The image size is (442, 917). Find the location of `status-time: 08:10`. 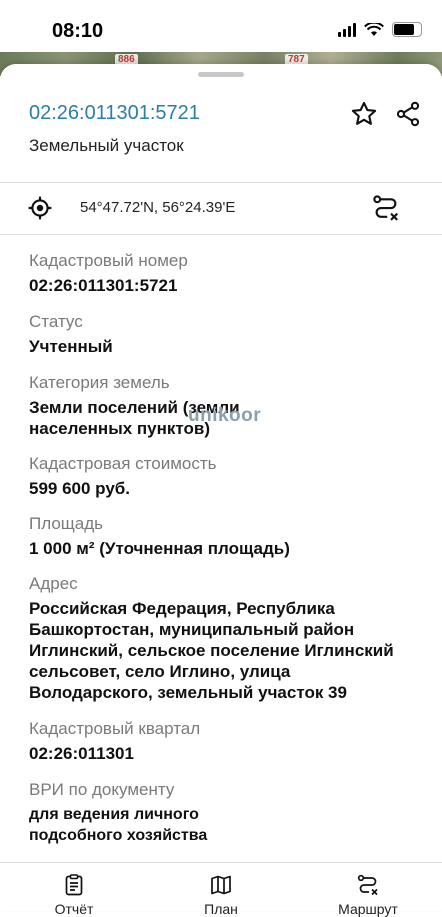

status-time: 08:10 is located at coordinates (78, 31).